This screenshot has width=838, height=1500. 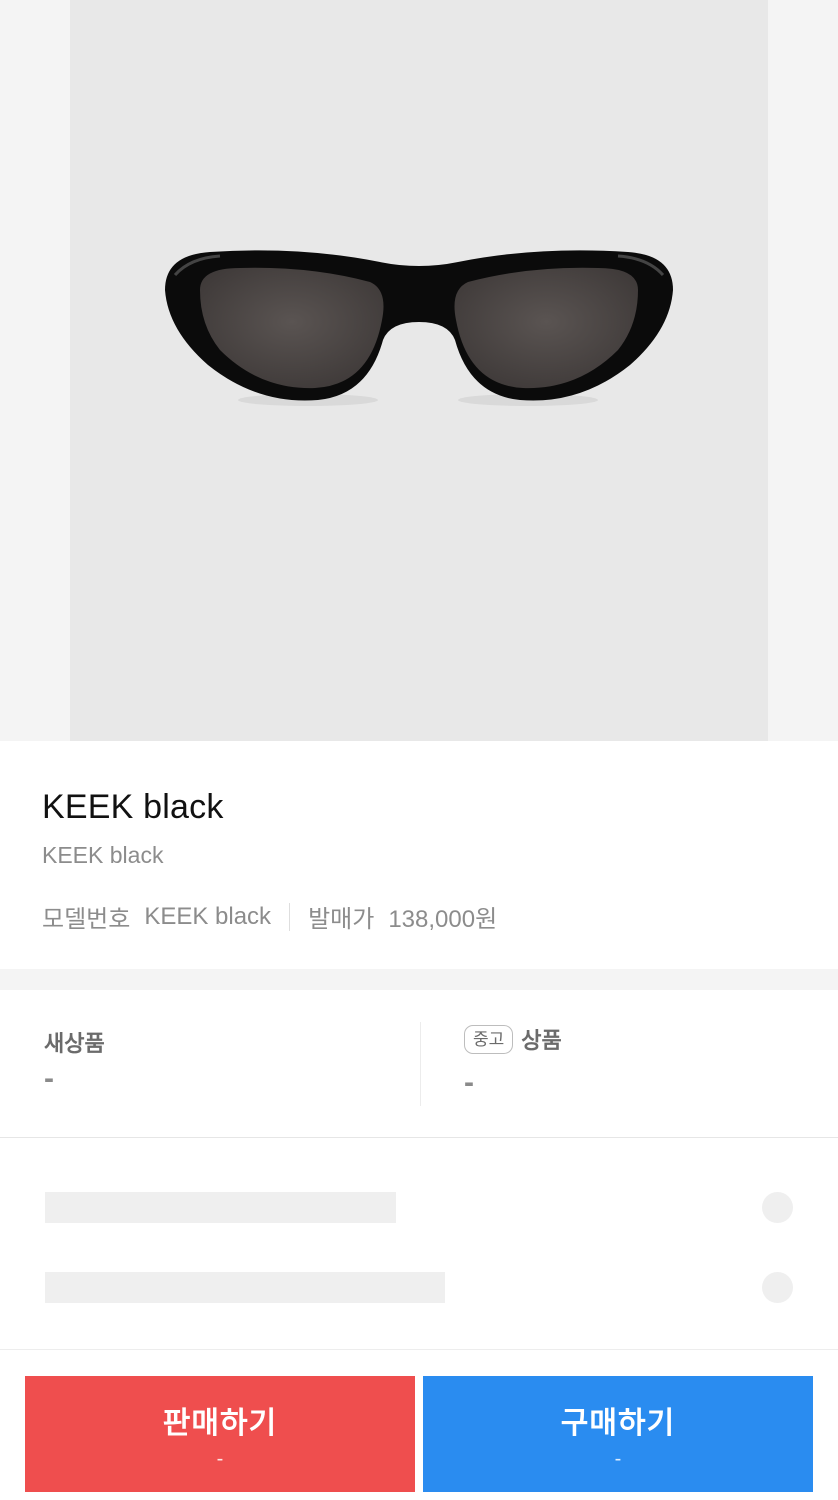 I want to click on meta-divider, so click(x=290, y=916).